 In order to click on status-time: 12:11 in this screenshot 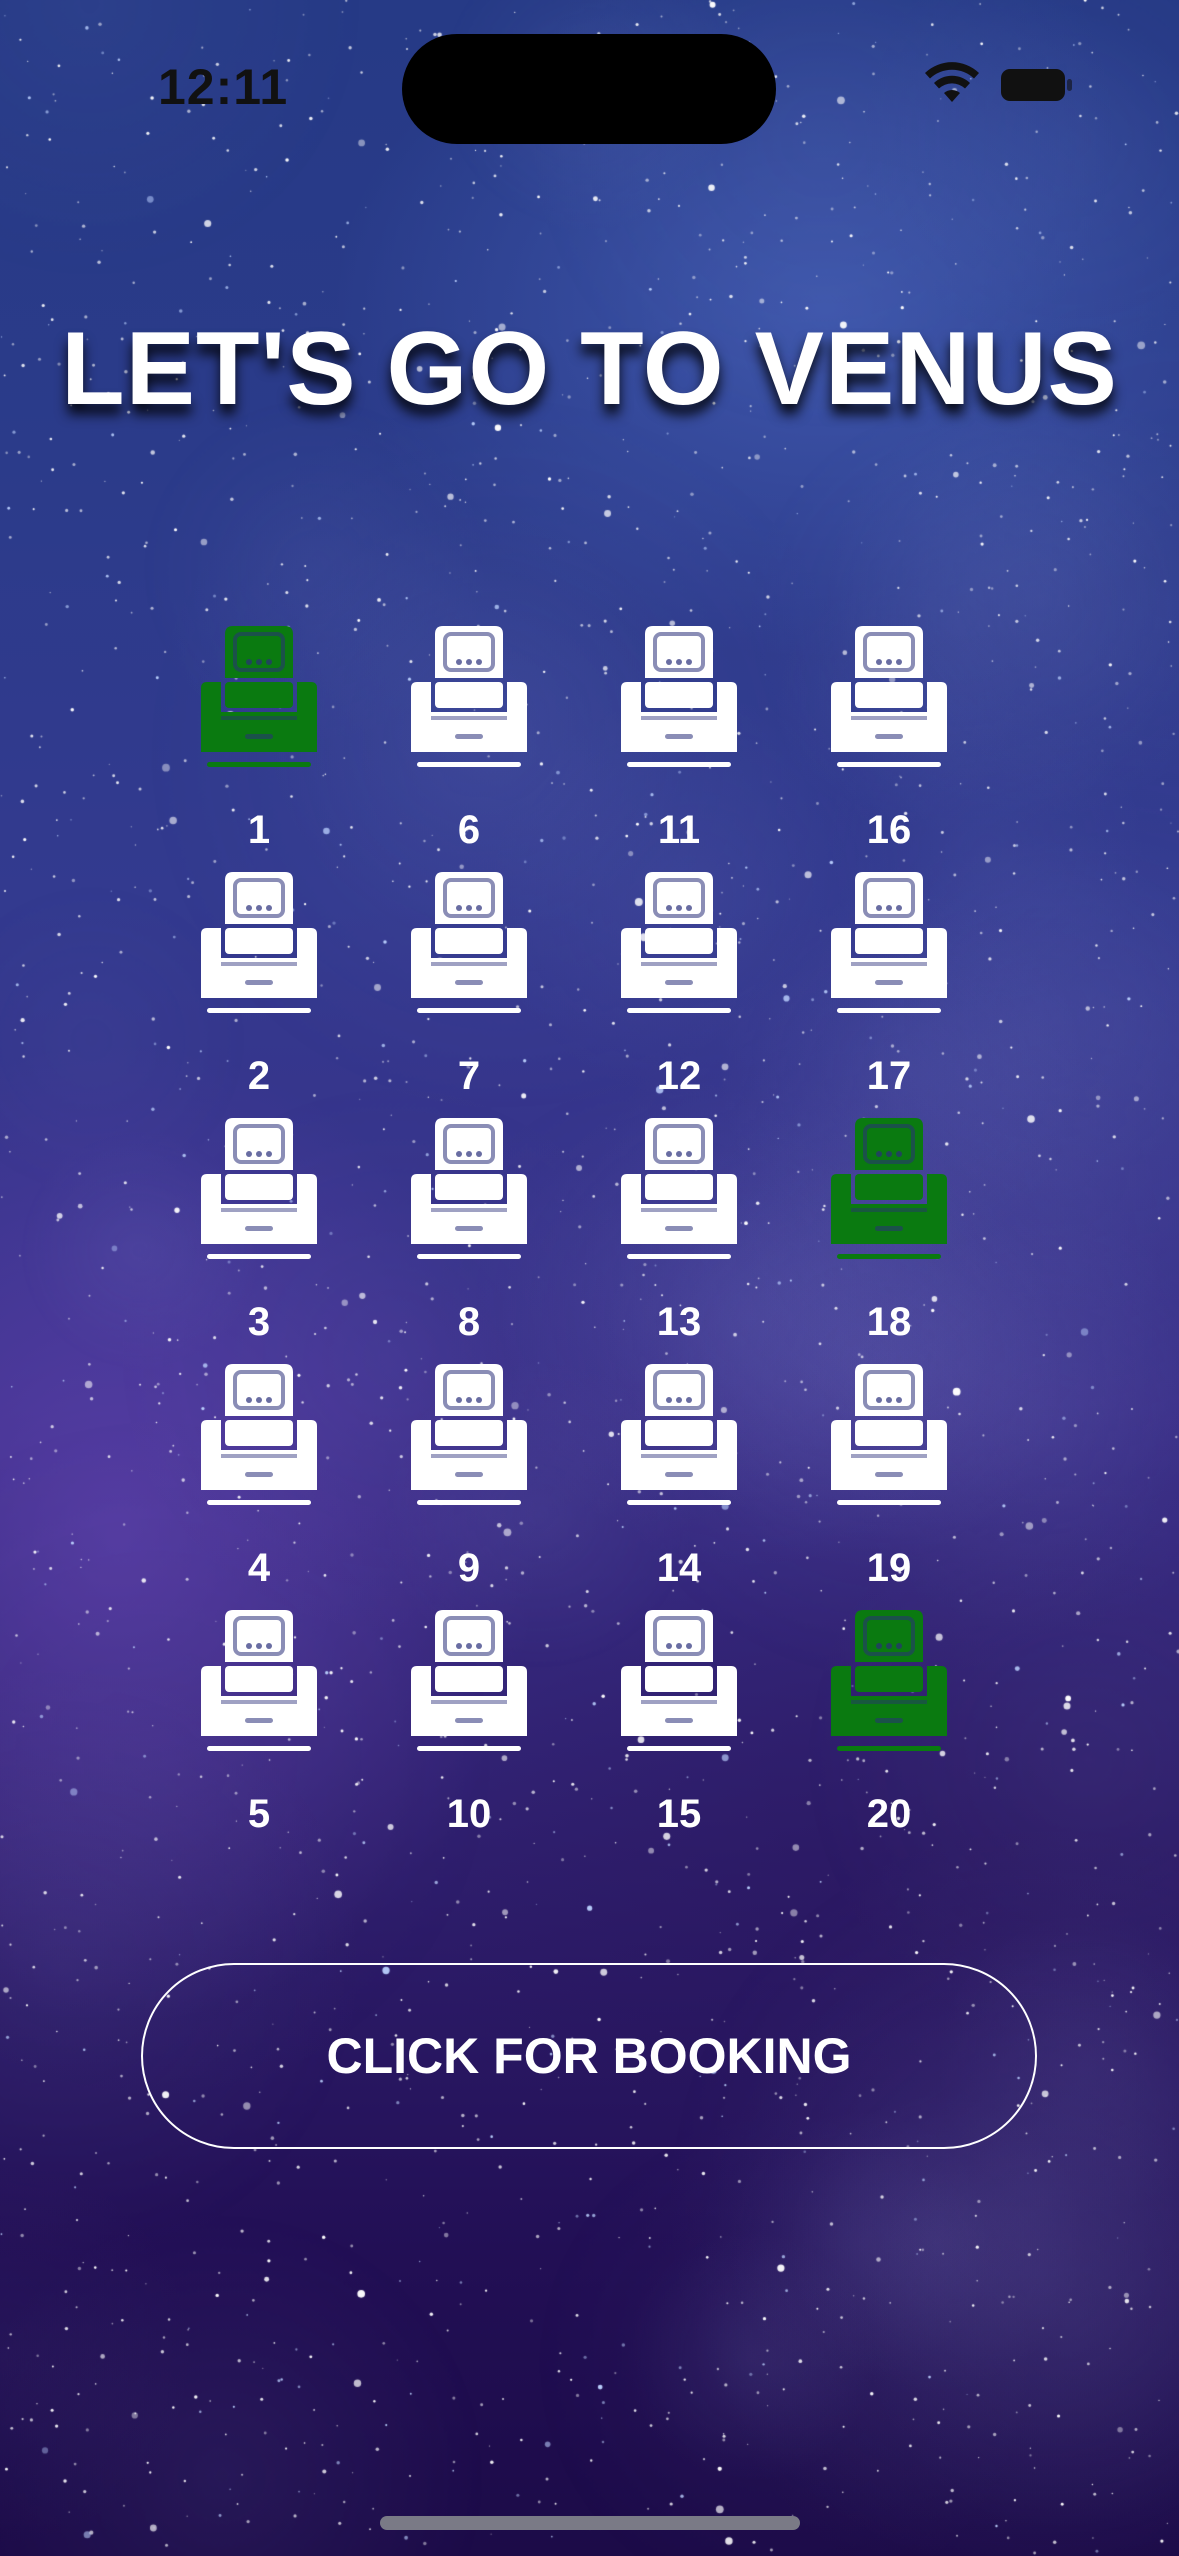, I will do `click(223, 87)`.